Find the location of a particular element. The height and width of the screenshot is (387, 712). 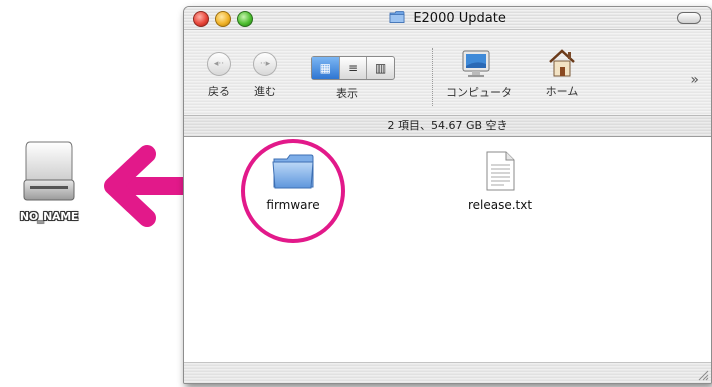

file-item-release-txt: release.txt is located at coordinates (500, 181).